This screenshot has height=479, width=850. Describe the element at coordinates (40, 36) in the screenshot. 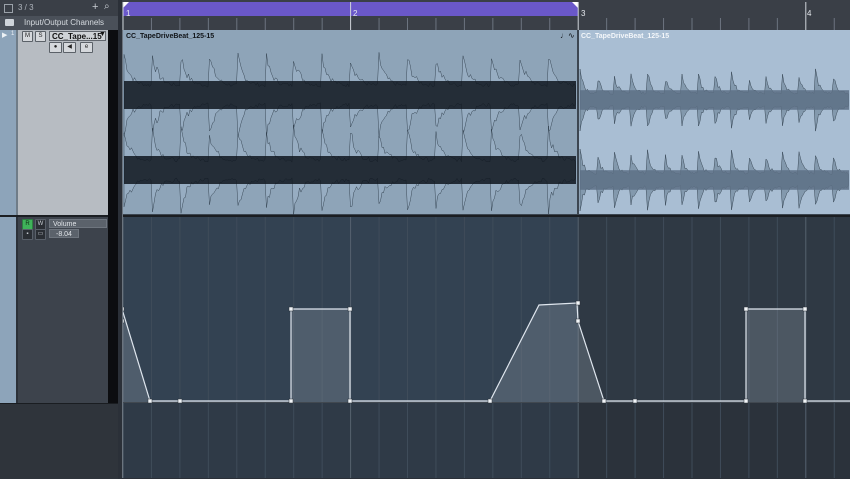

I see `solo-button: S` at that location.